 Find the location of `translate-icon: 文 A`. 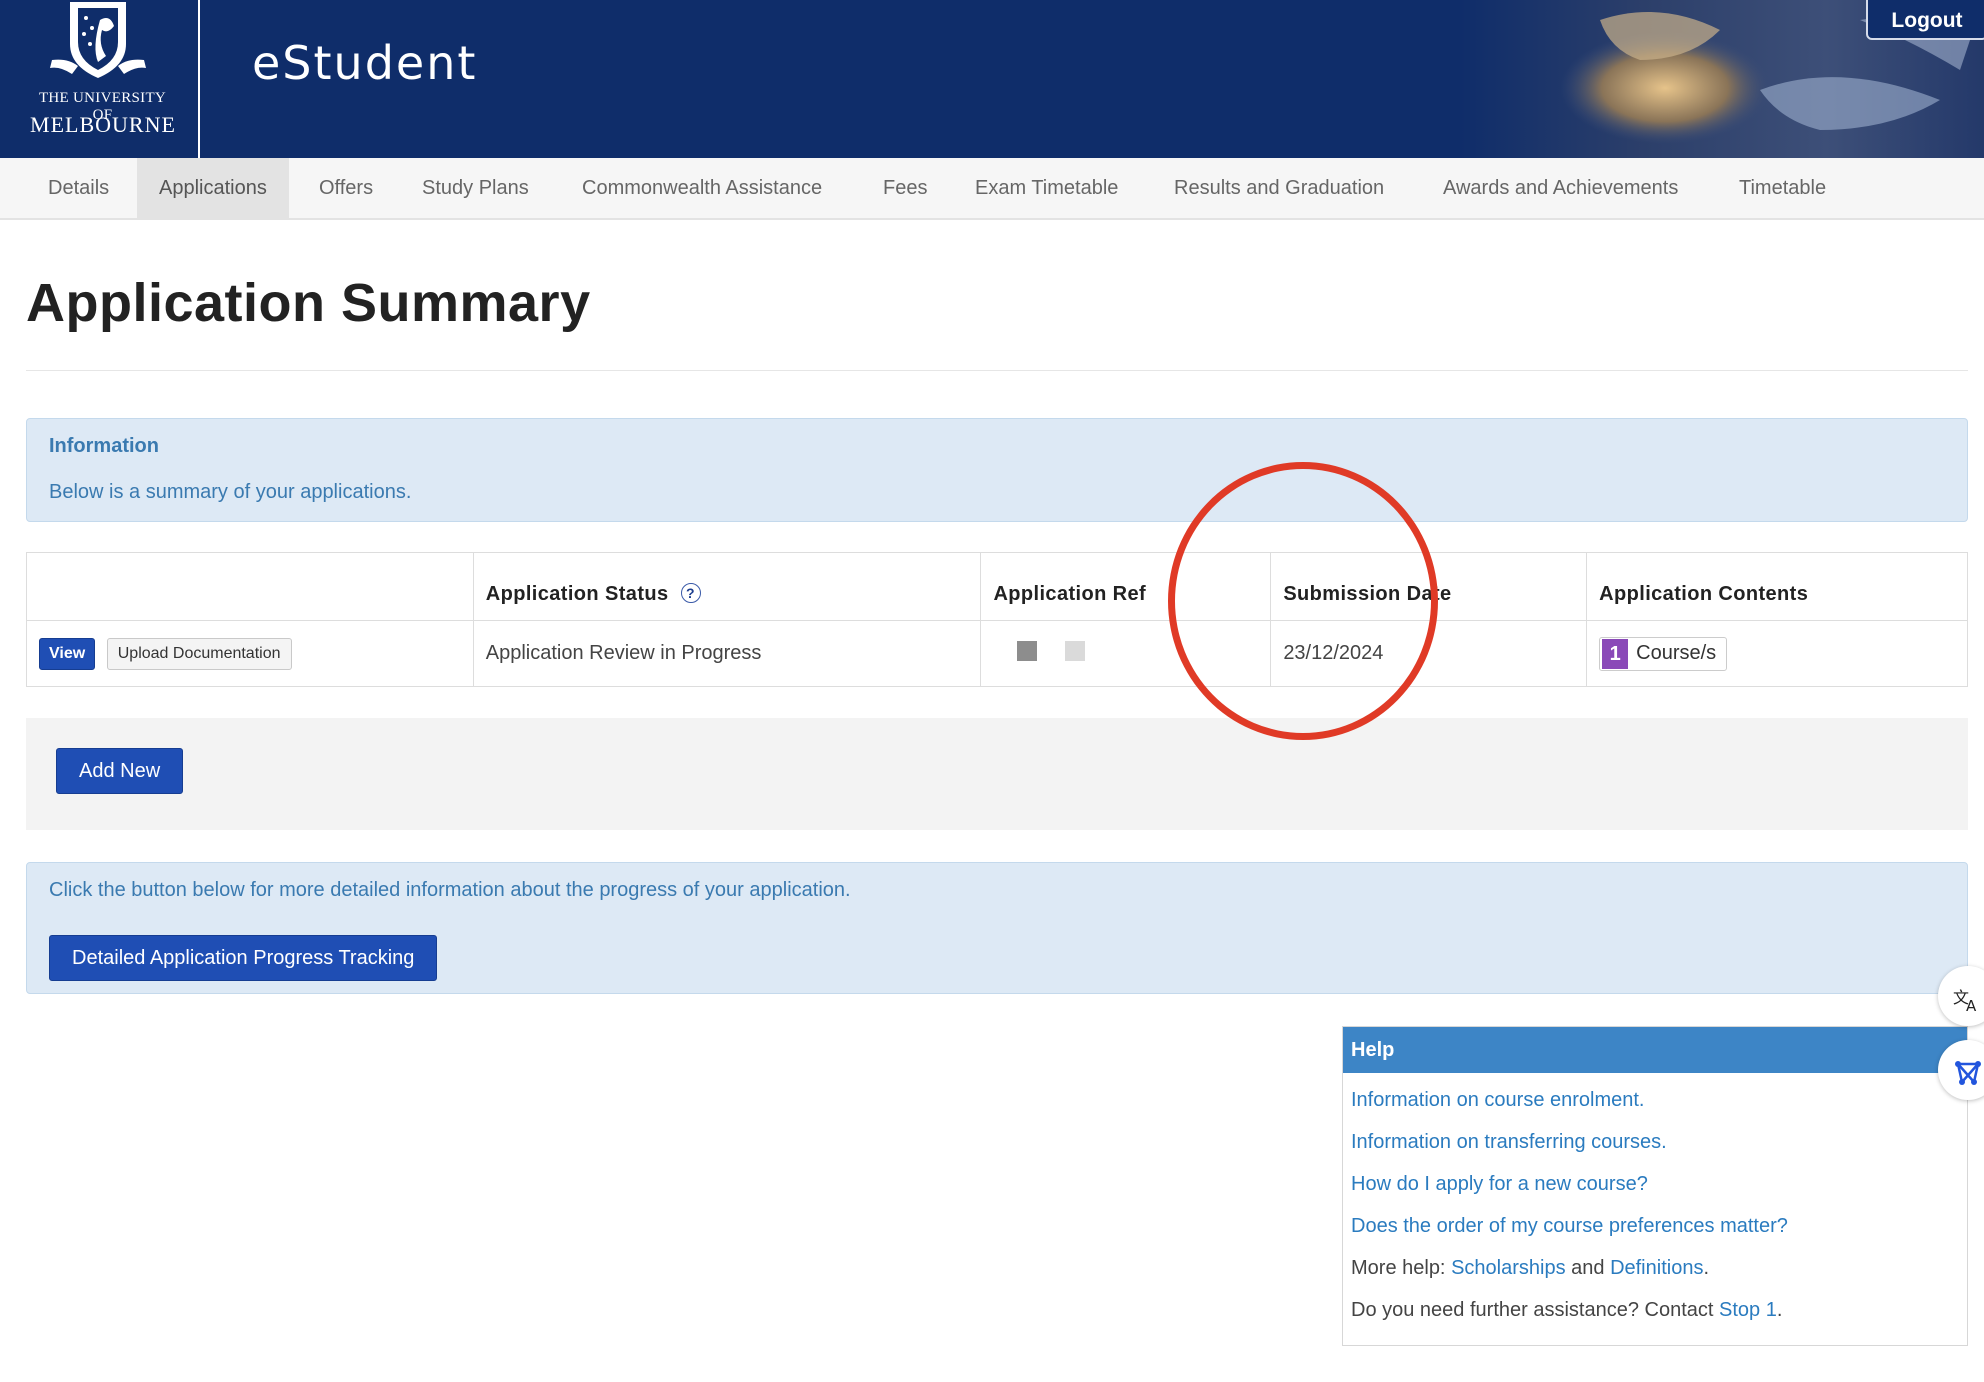

translate-icon: 文 A is located at coordinates (1961, 996).